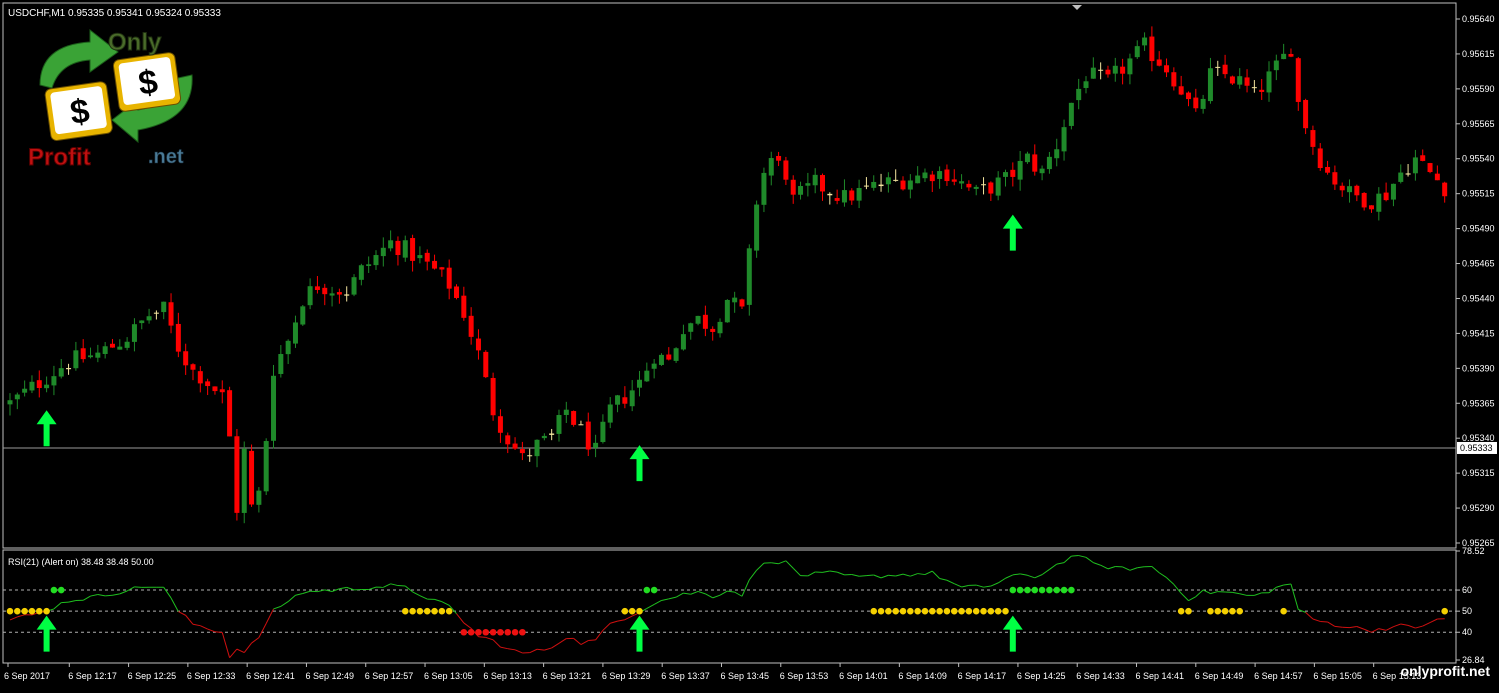 The height and width of the screenshot is (693, 1499). What do you see at coordinates (1278, 676) in the screenshot?
I see `time-tick-label: 6 Sep 14:57` at bounding box center [1278, 676].